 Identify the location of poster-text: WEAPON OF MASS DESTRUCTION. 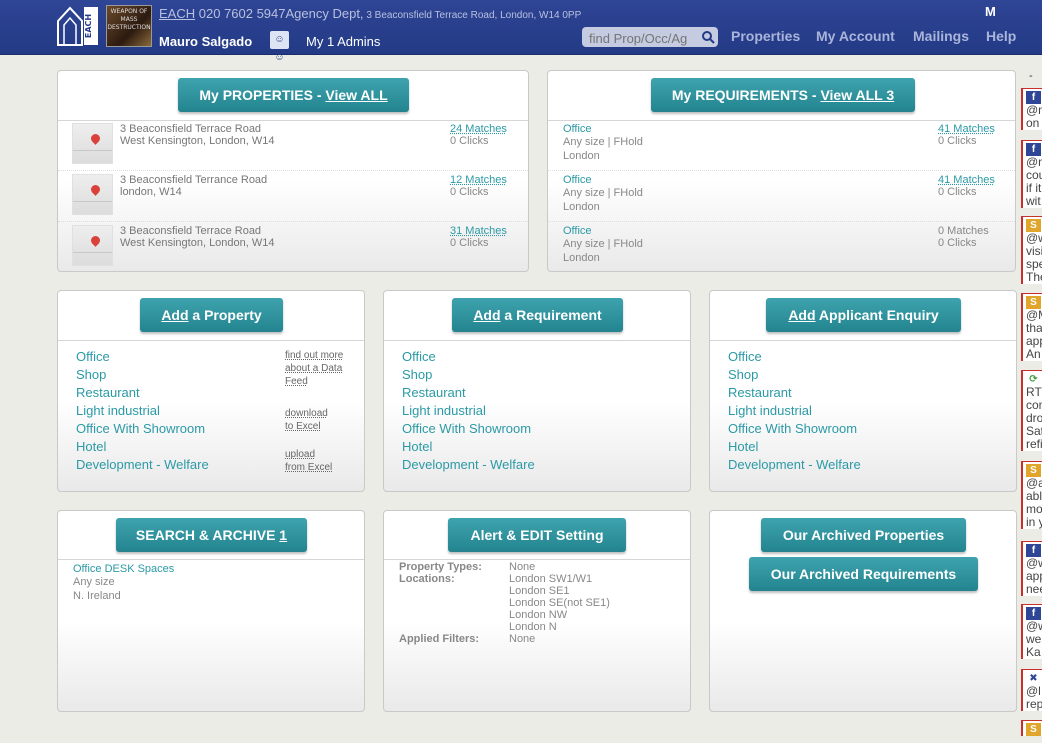
(129, 19).